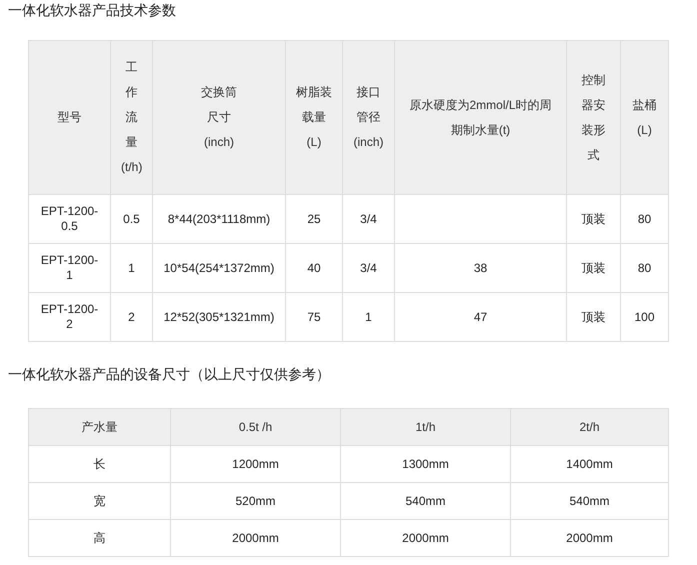 This screenshot has height=565, width=697. I want to click on table-cell: 38, so click(480, 268).